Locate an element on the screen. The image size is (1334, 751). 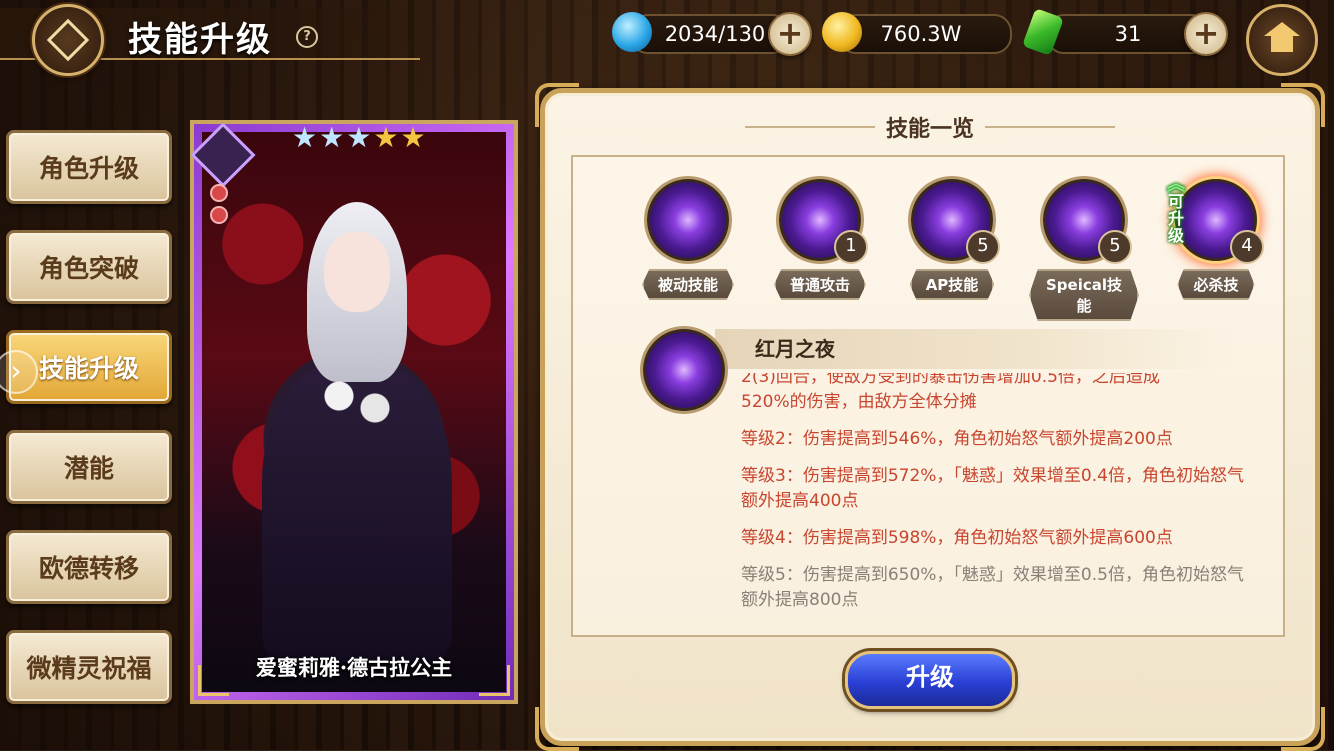
desc-level-2: 等级2：伤害提高到546%，角色初始怒气额外提高200点 is located at coordinates (957, 439).